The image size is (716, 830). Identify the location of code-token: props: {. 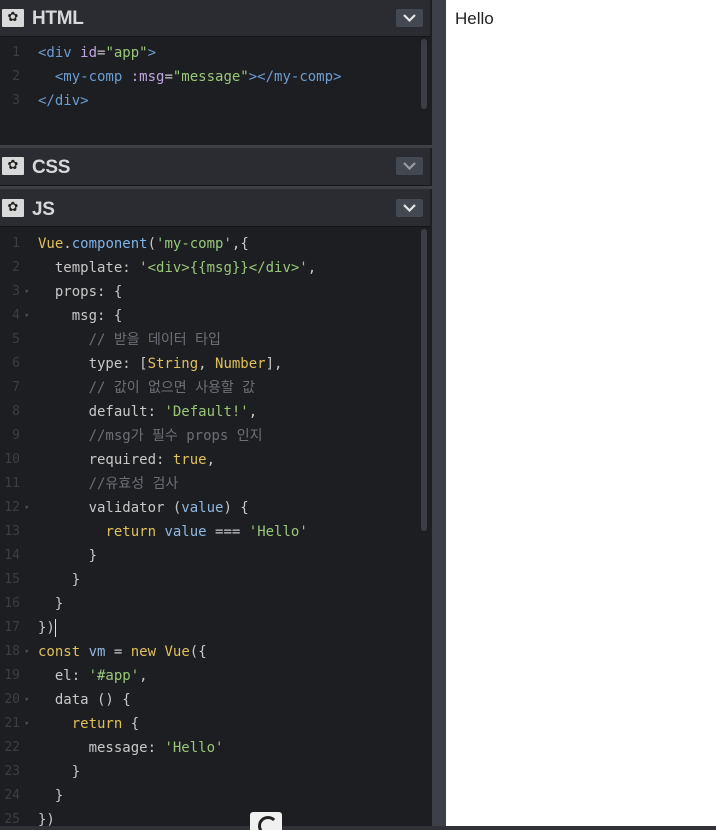
(80, 292).